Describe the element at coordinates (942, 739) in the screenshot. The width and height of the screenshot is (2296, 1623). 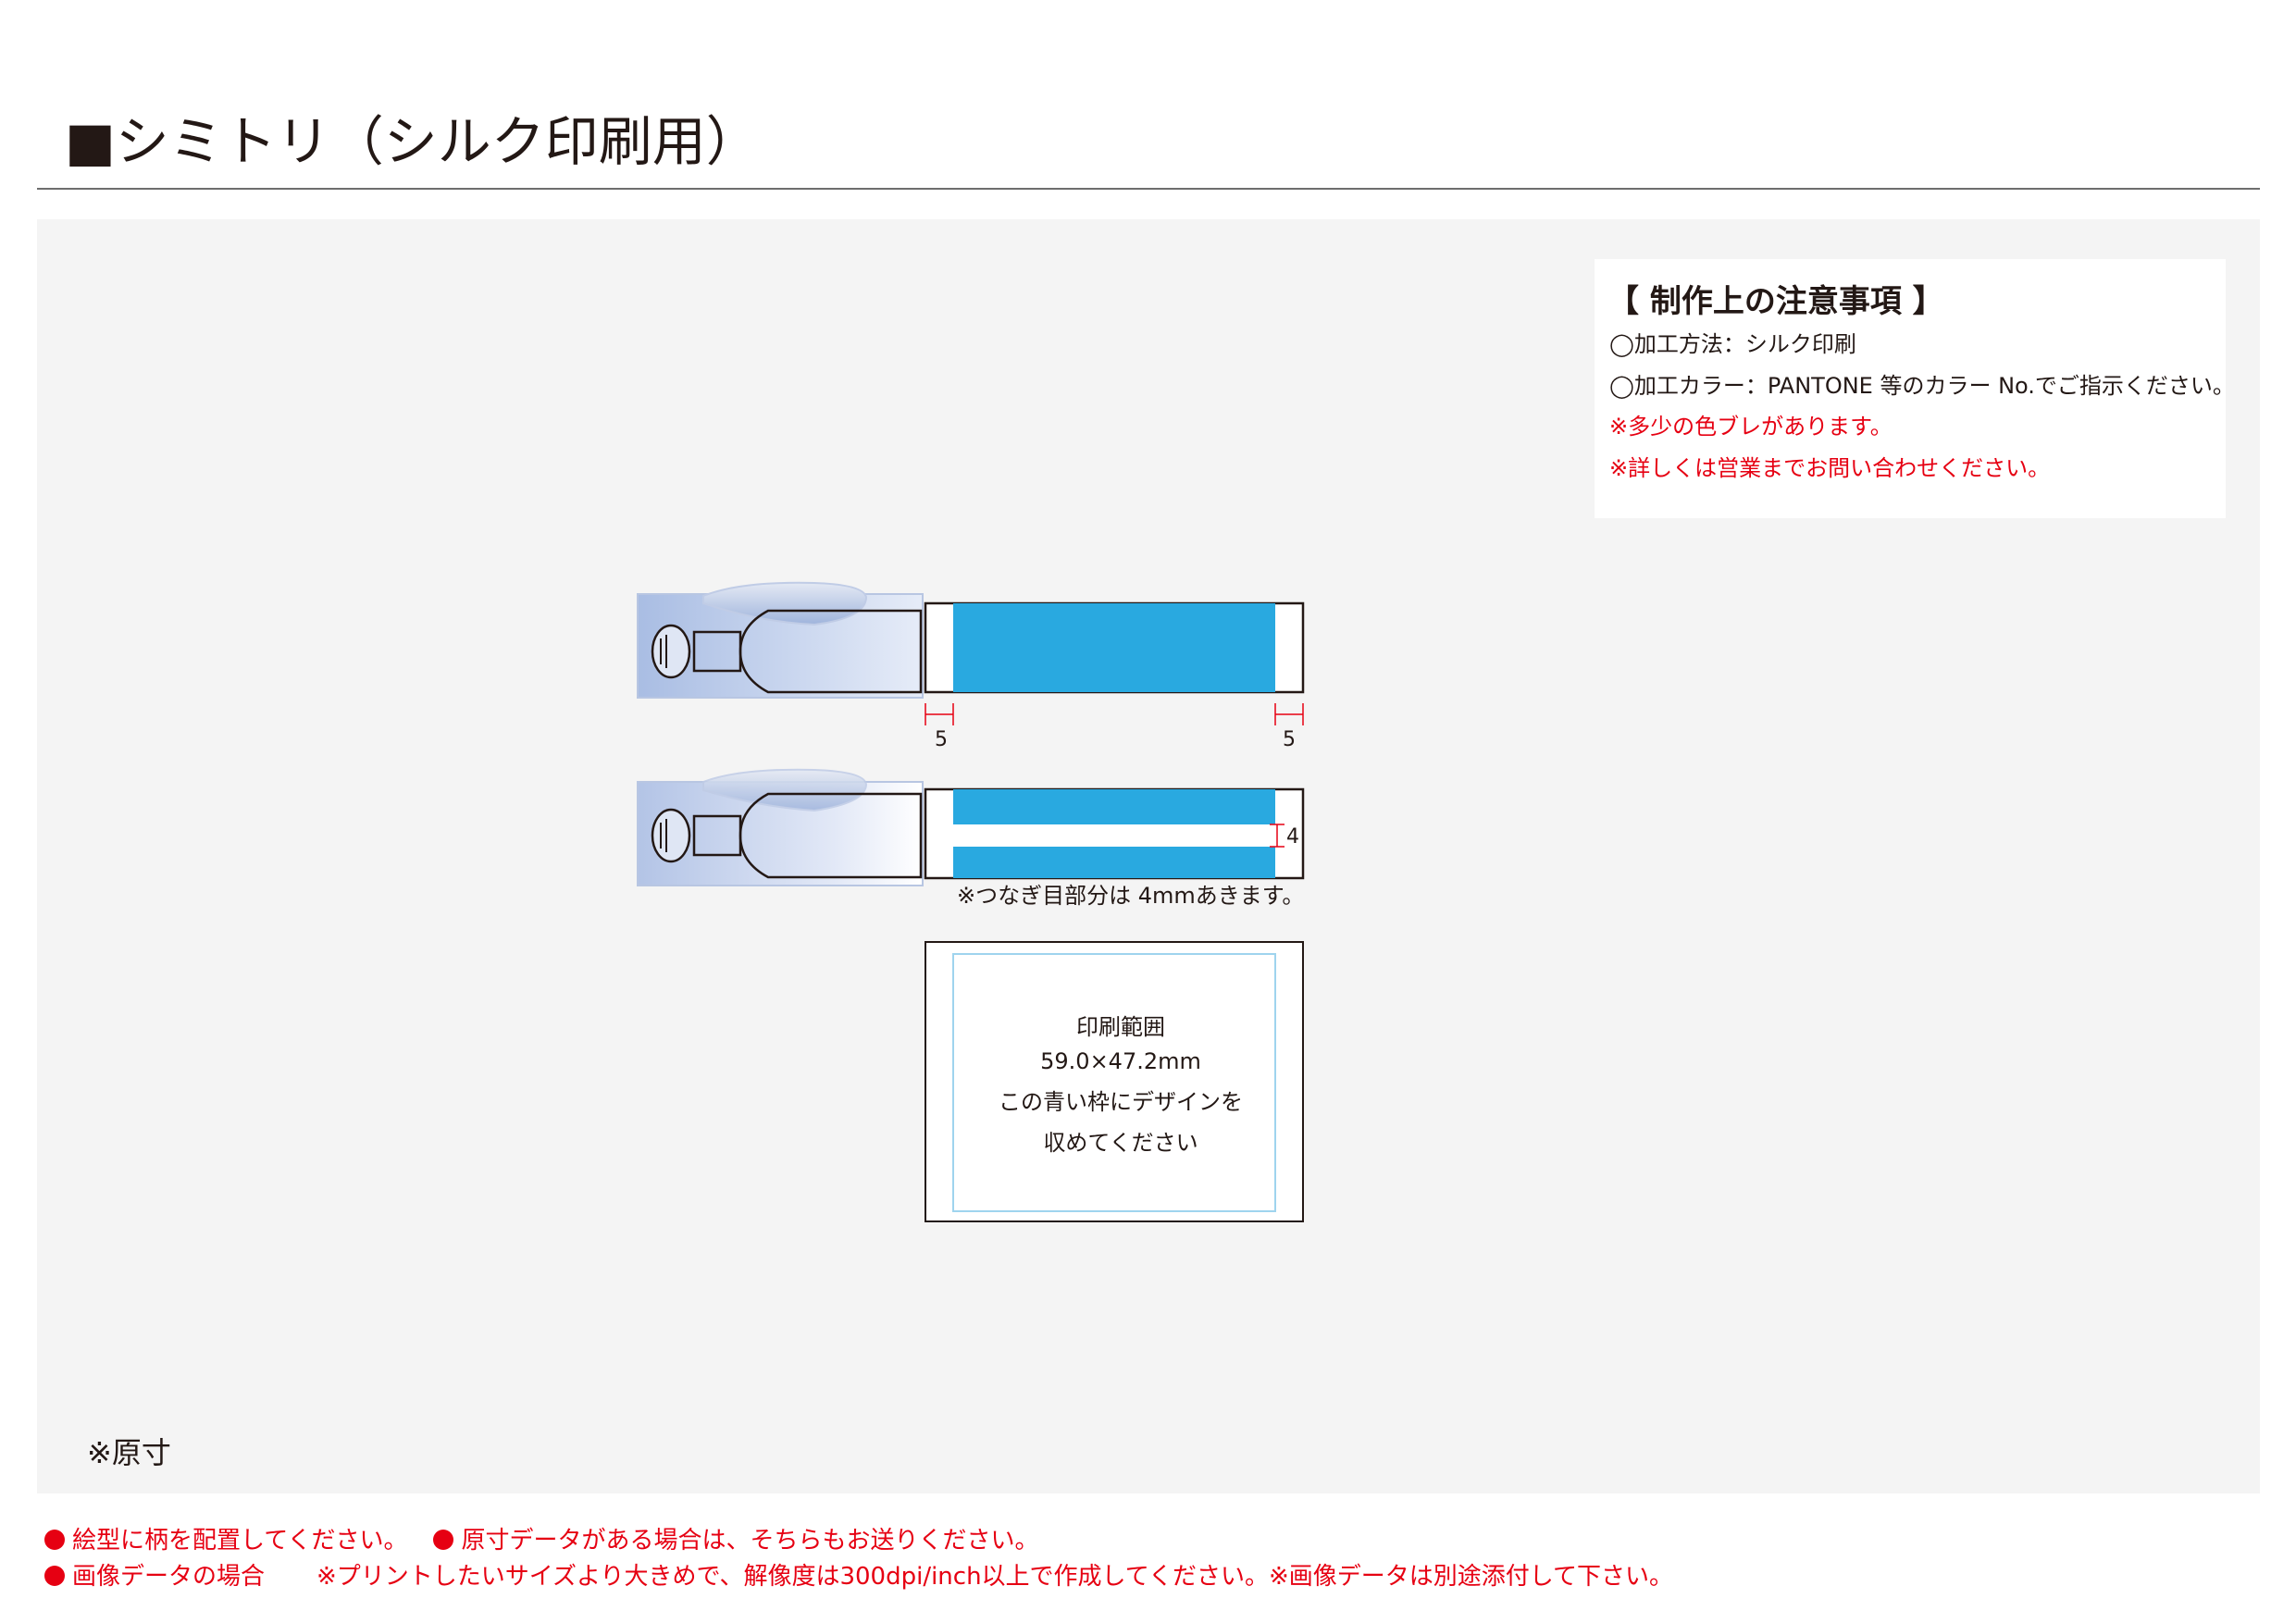
I see `left-margin-label: 5` at that location.